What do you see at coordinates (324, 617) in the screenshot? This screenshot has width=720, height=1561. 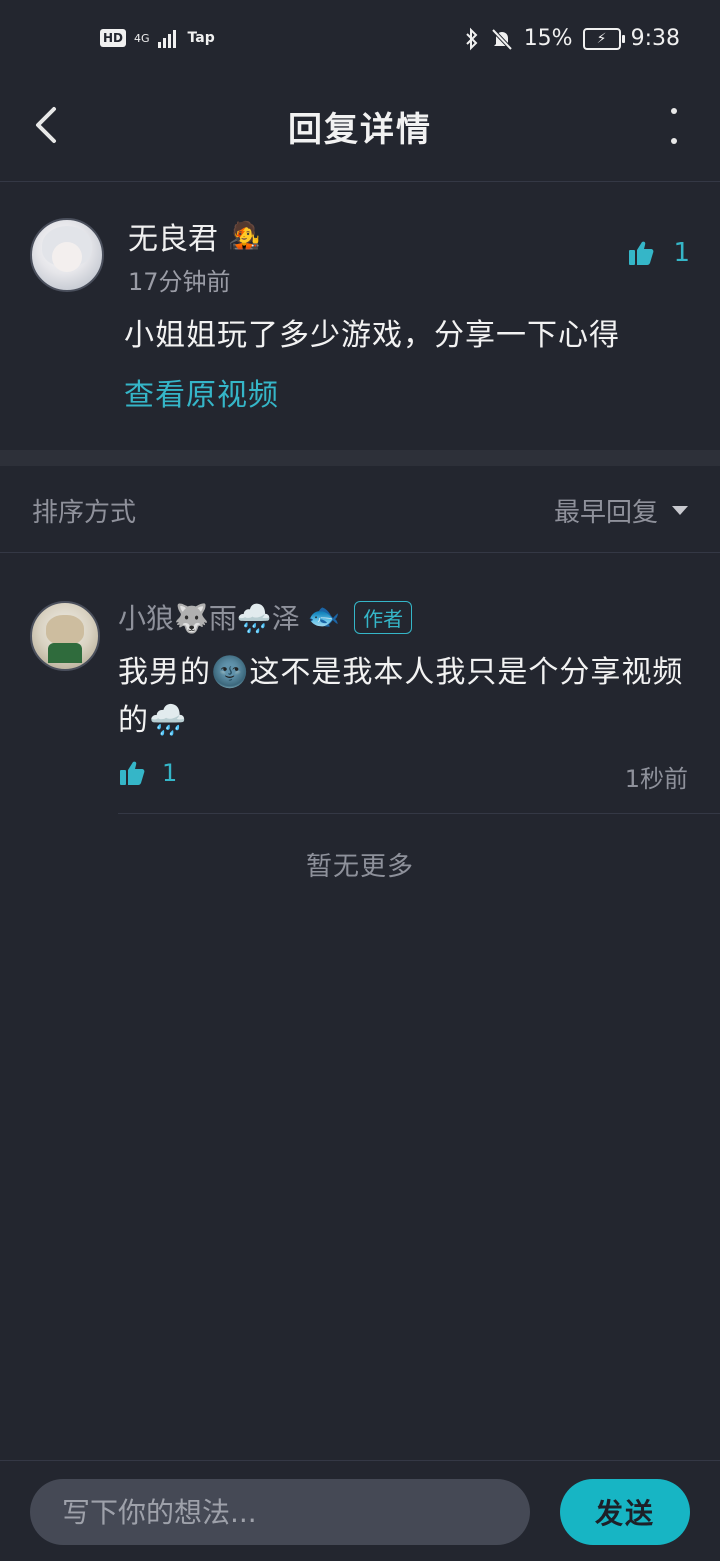 I see `user-badge-icon: 🐟` at bounding box center [324, 617].